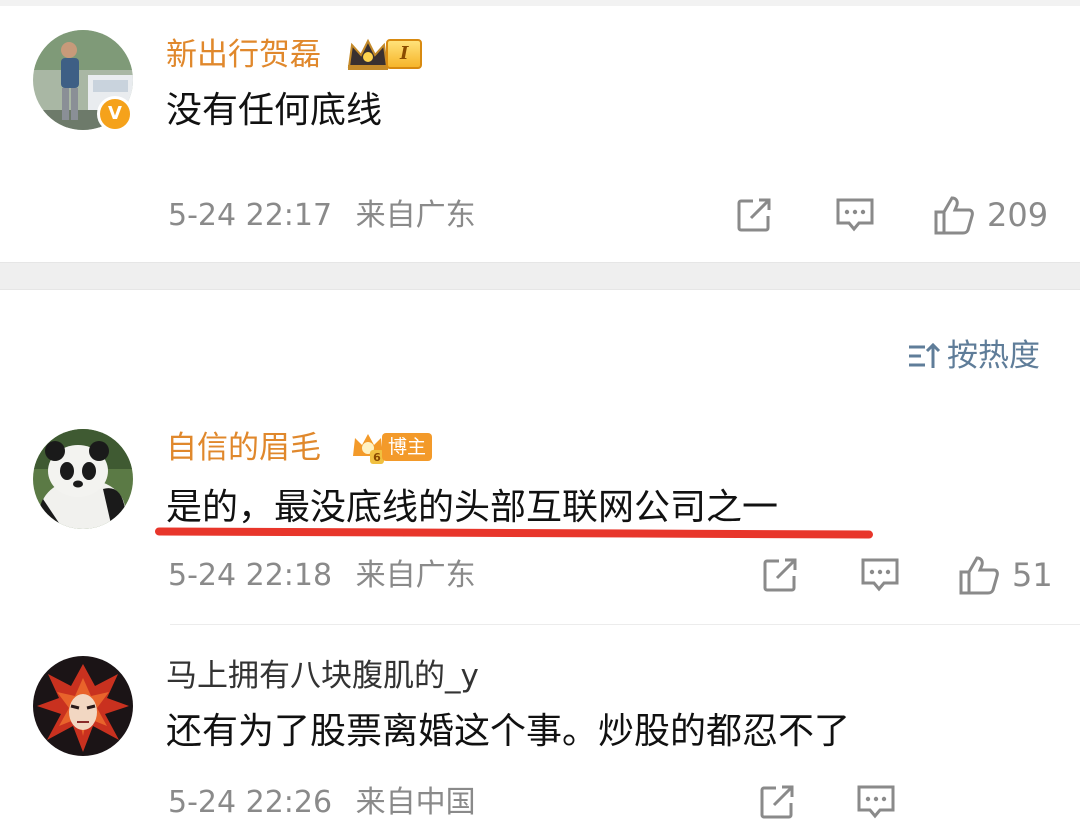 The width and height of the screenshot is (1080, 836). I want to click on level-label: I, so click(404, 54).